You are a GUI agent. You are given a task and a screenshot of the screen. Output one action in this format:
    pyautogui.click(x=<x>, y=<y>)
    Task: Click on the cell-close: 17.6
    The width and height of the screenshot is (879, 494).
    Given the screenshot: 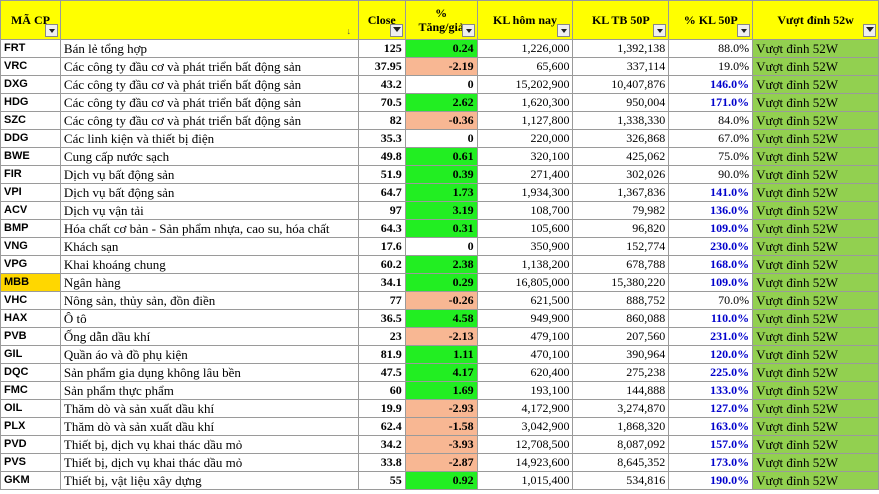 What is the action you would take?
    pyautogui.click(x=381, y=246)
    